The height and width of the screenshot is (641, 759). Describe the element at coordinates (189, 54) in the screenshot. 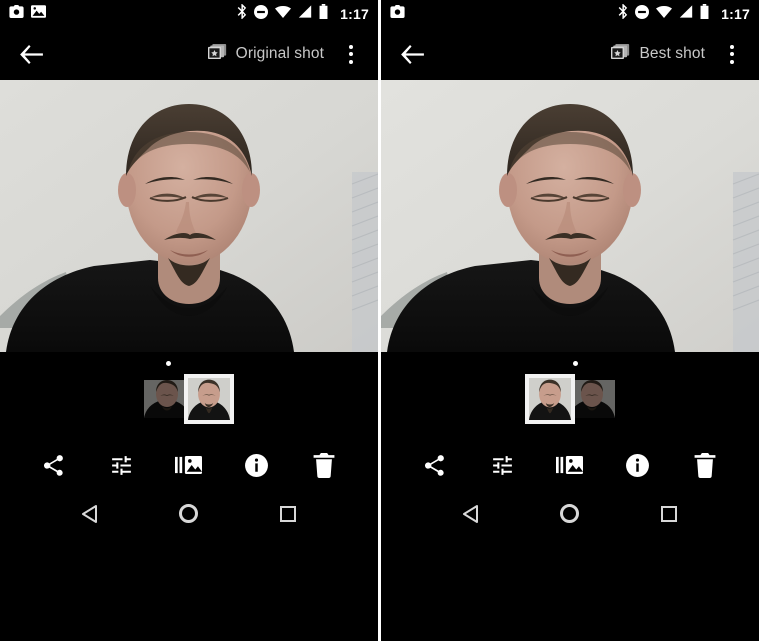

I see `app-toolbar: Original shot` at that location.